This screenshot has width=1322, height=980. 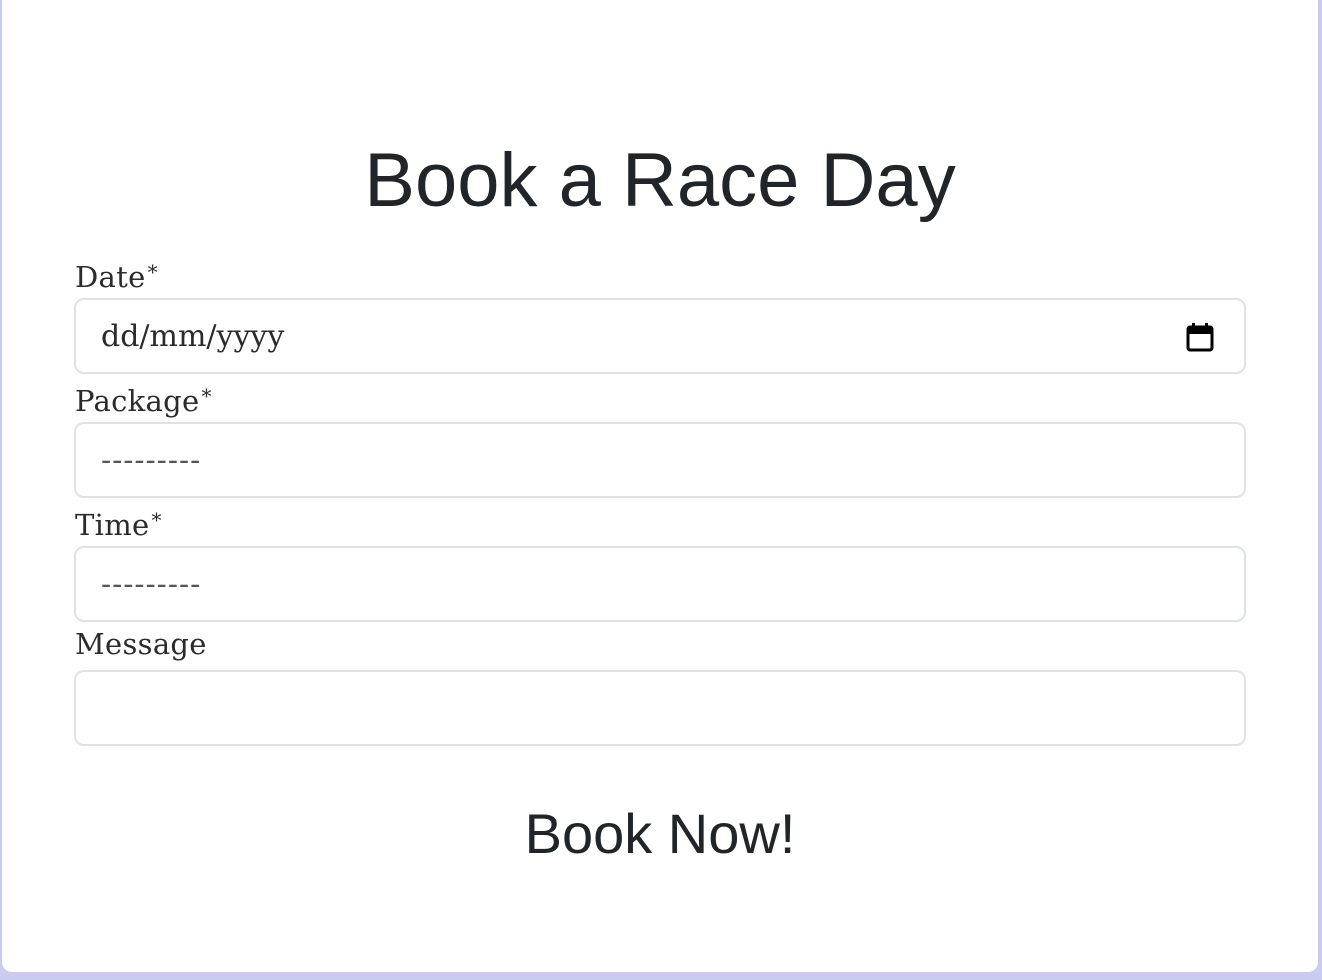 What do you see at coordinates (660, 708) in the screenshot?
I see `message-field` at bounding box center [660, 708].